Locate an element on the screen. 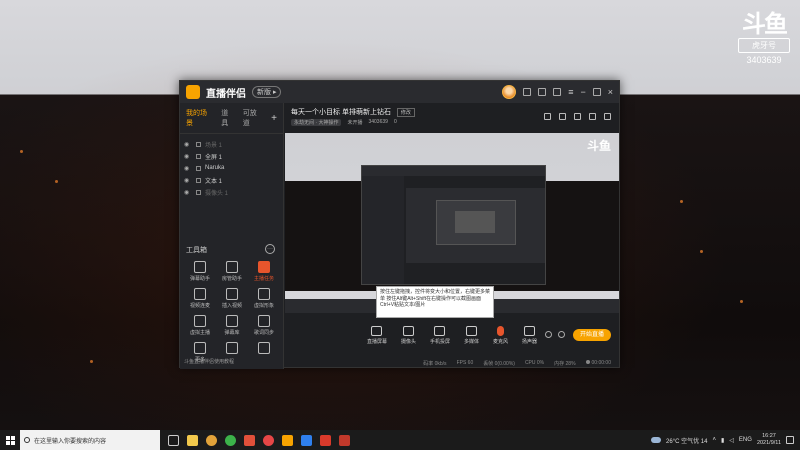 The image size is (800, 450). start-button is located at coordinates (10, 440).